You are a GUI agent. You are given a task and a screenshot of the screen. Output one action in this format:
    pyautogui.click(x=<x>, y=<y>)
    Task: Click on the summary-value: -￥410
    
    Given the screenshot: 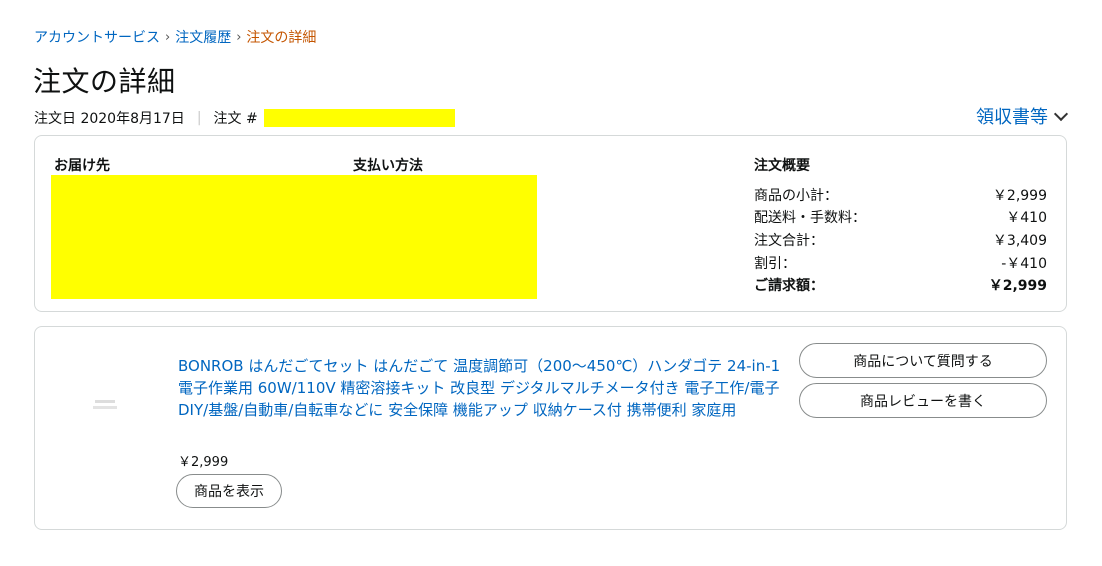 What is the action you would take?
    pyautogui.click(x=1024, y=264)
    